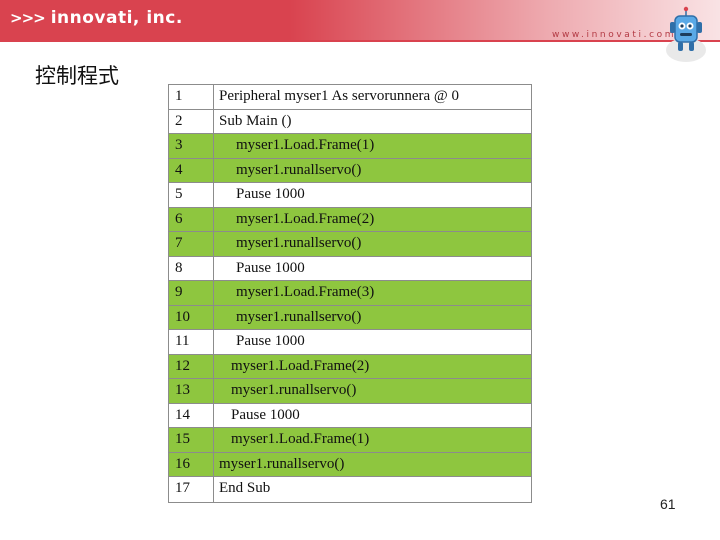 The image size is (720, 540). I want to click on code-line-row: 13 myser1.runallservo(), so click(350, 391).